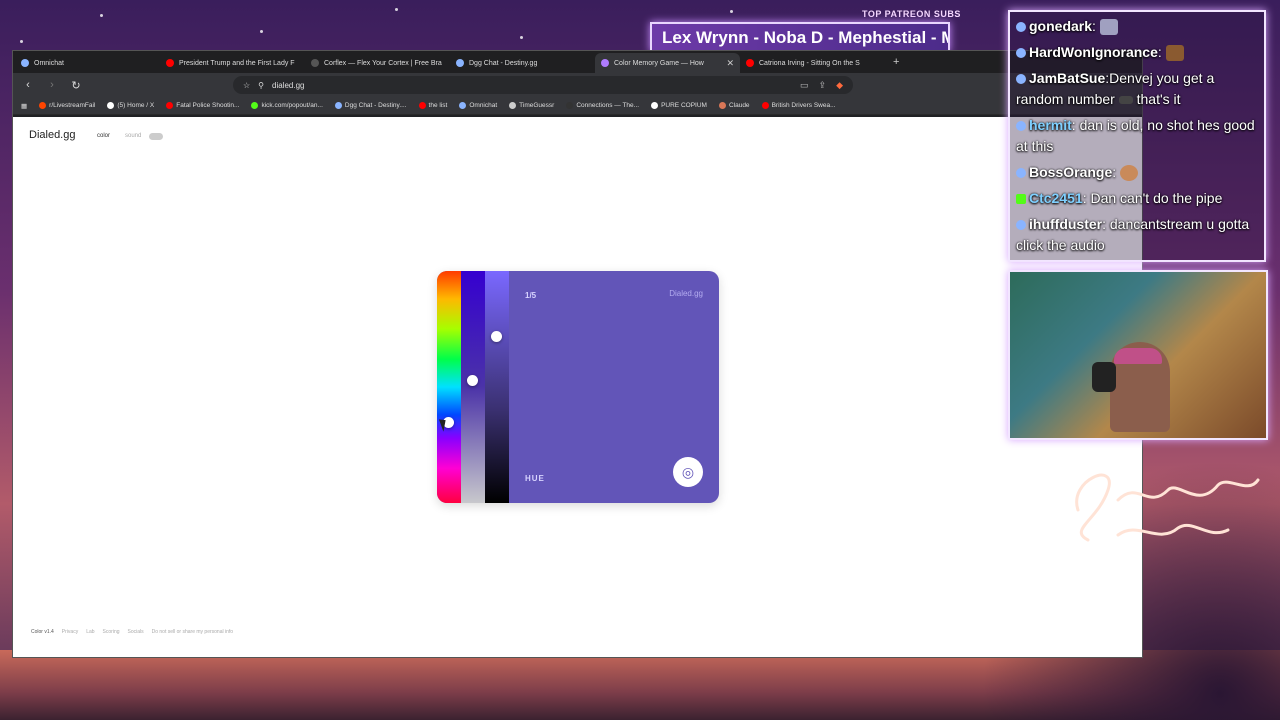 The width and height of the screenshot is (1280, 720). Describe the element at coordinates (133, 136) in the screenshot. I see `mode-sound-link: sound` at that location.